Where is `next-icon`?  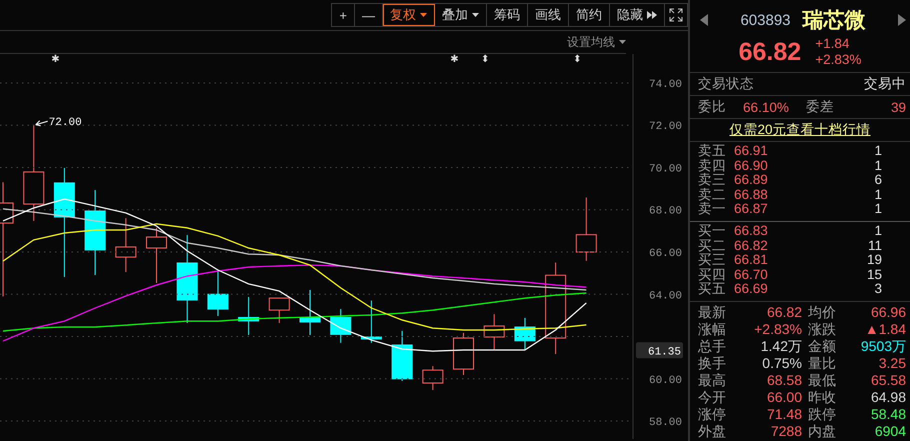 next-icon is located at coordinates (902, 20).